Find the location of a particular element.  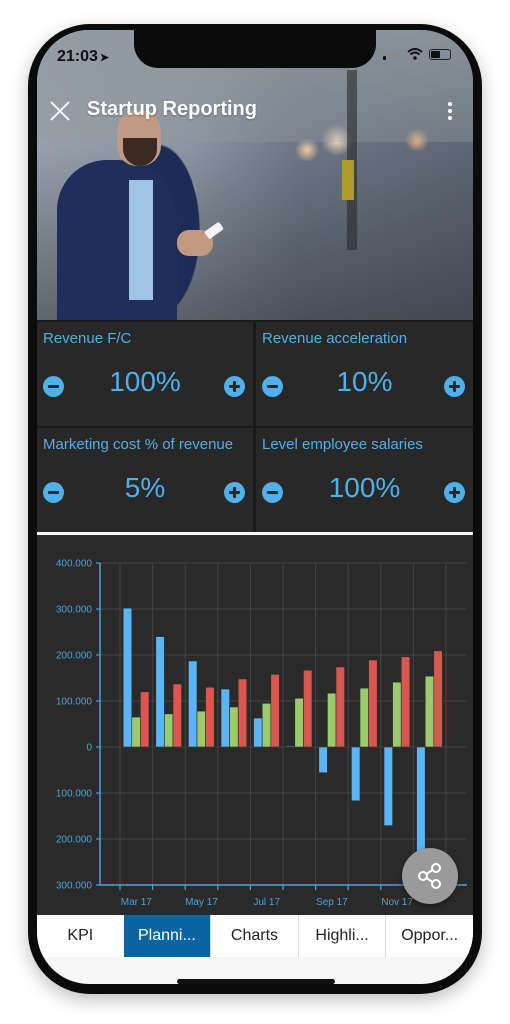

share-button is located at coordinates (430, 876).